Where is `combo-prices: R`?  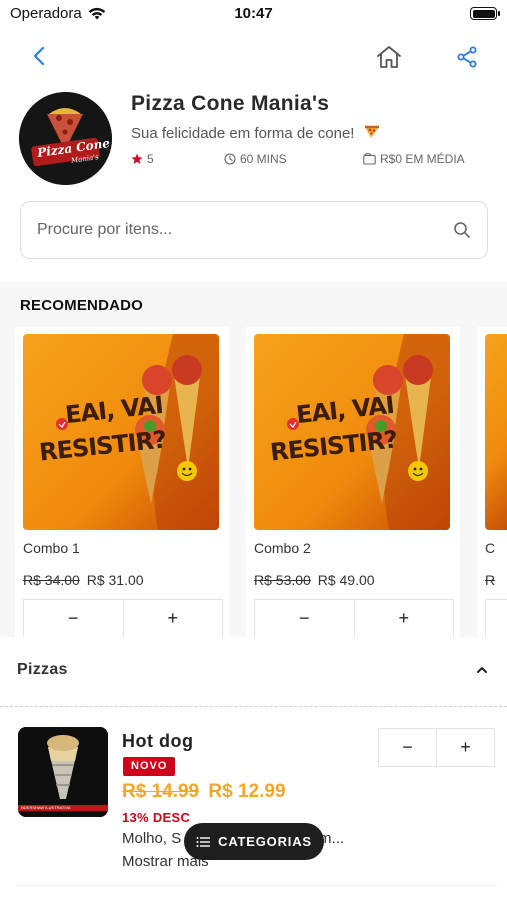 combo-prices: R is located at coordinates (491, 580).